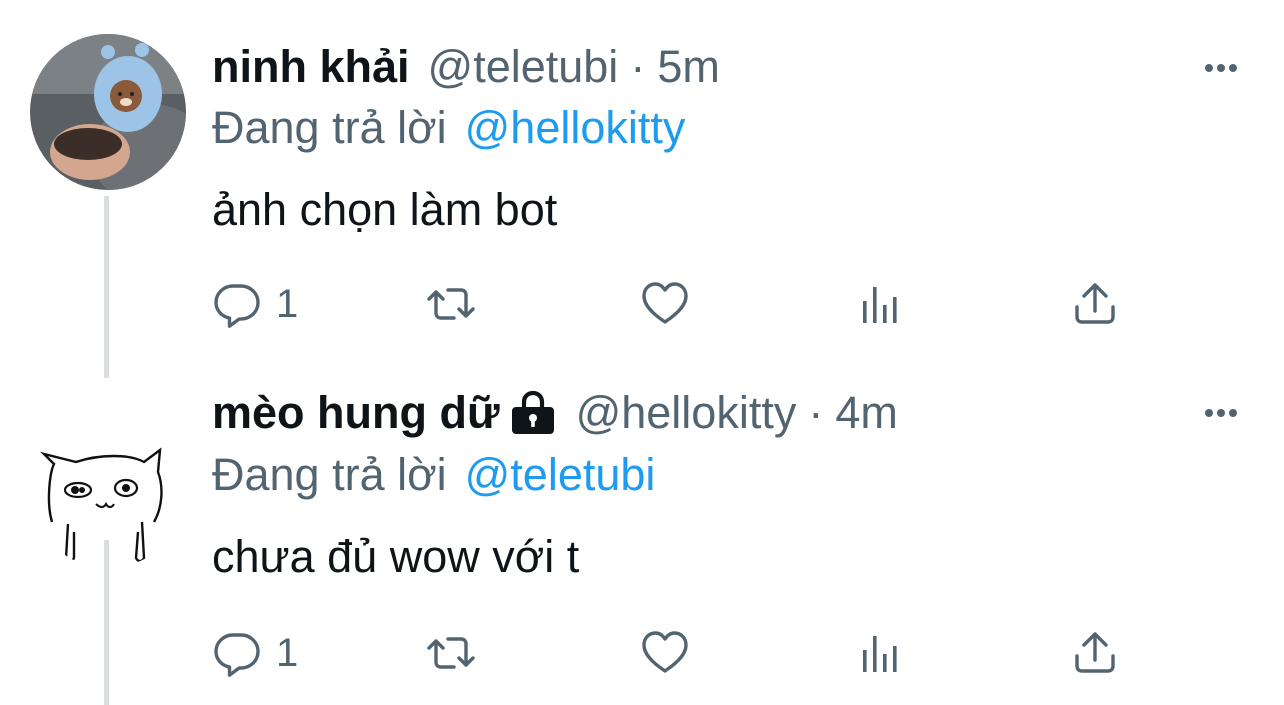 This screenshot has height=705, width=1284. I want to click on avatar-photo, so click(108, 112).